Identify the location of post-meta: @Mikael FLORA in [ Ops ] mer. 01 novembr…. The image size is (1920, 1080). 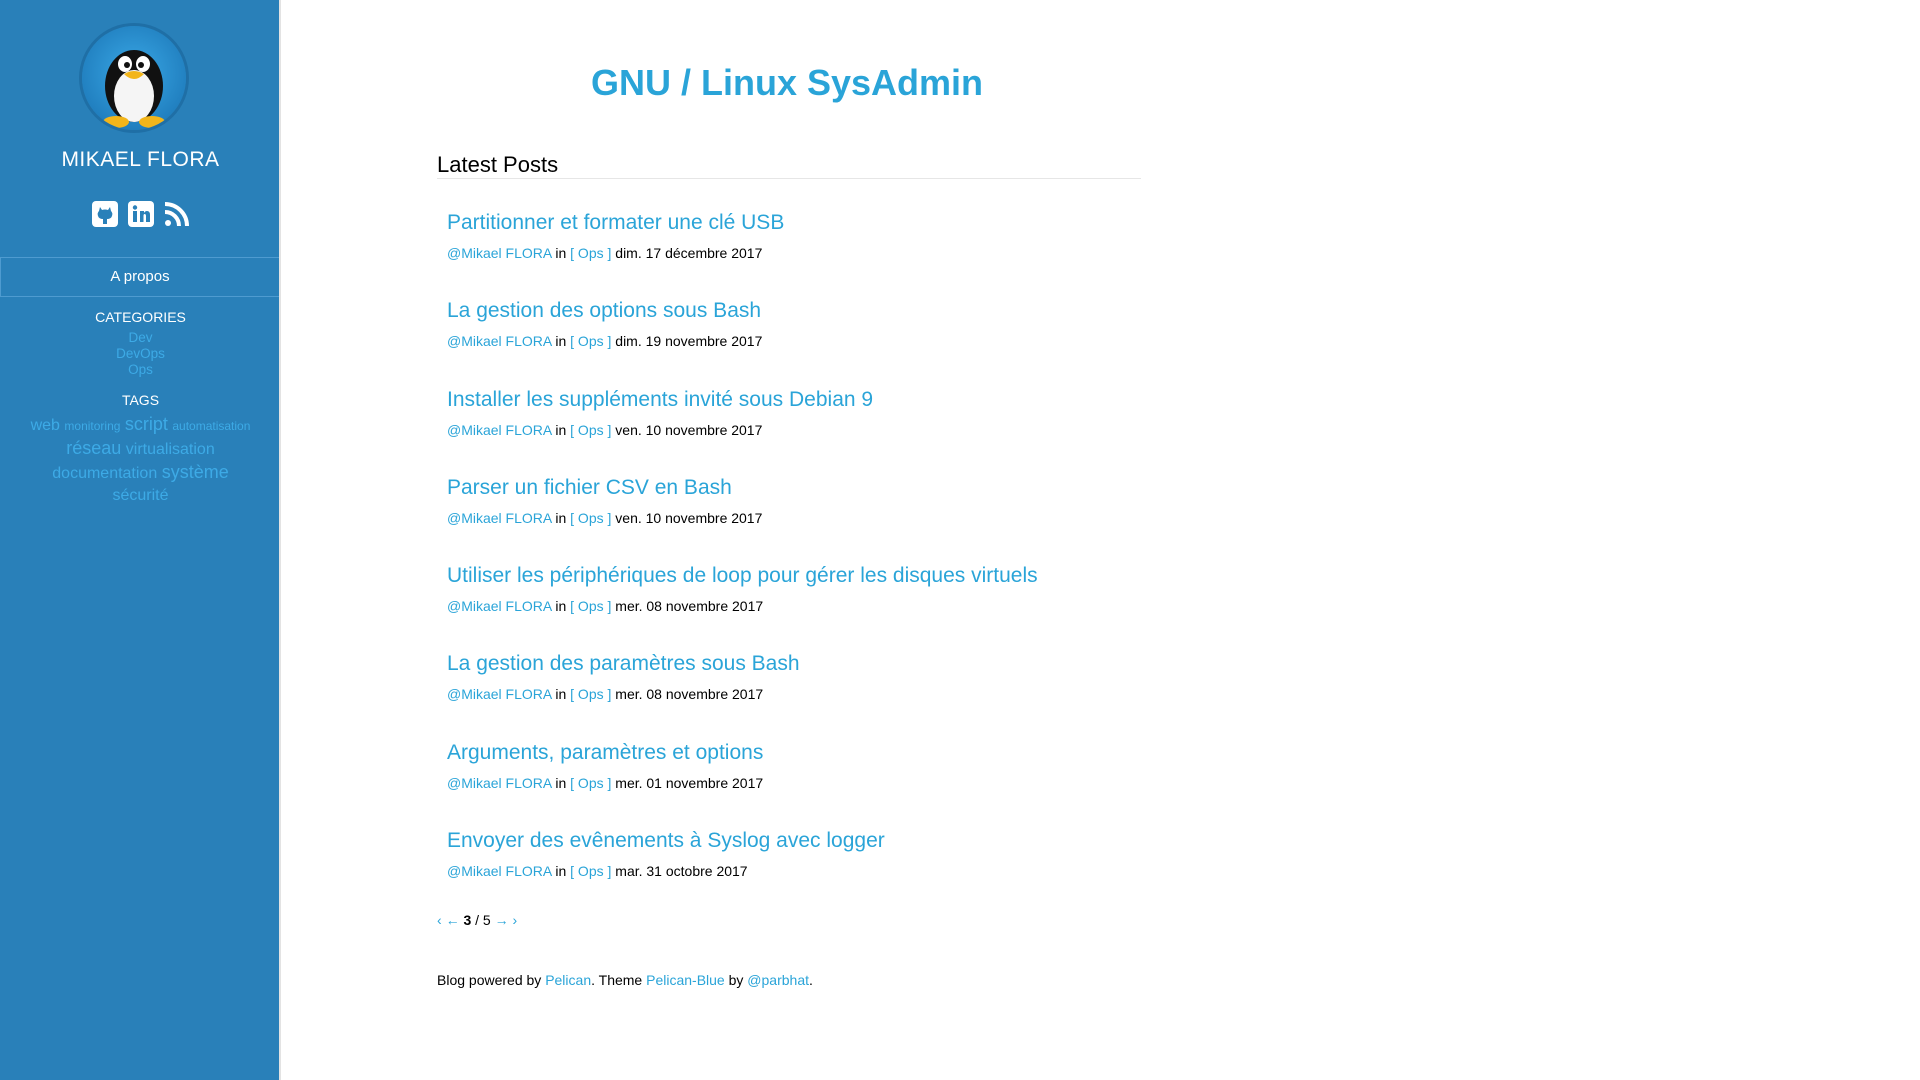
(605, 782).